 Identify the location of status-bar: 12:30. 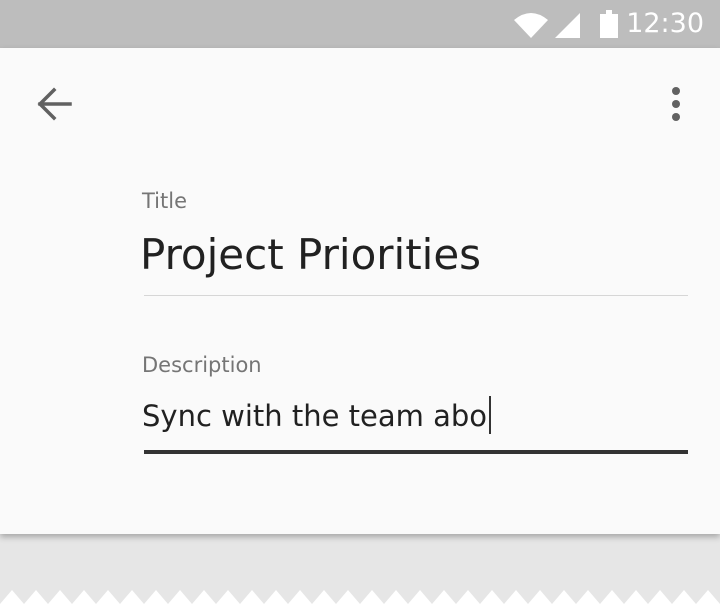
(360, 24).